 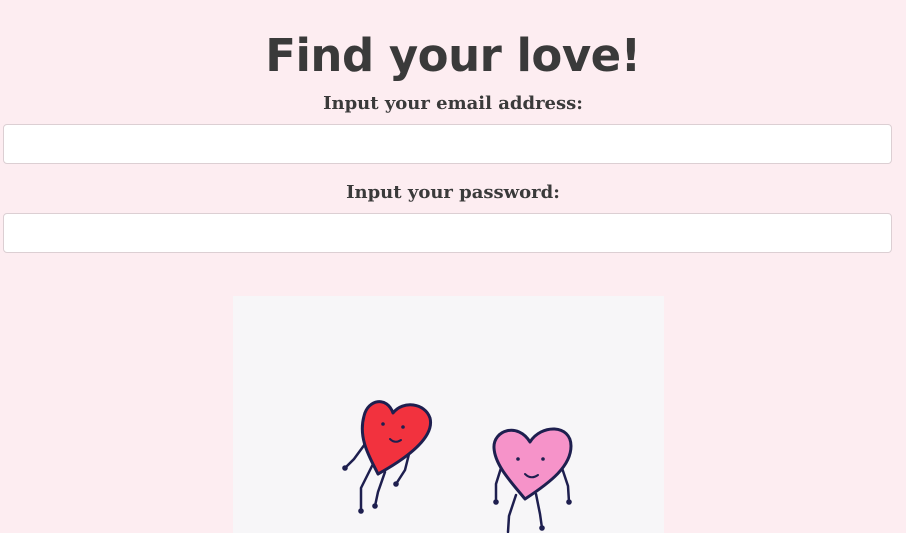 What do you see at coordinates (453, 103) in the screenshot?
I see `email-label: Input your email address:` at bounding box center [453, 103].